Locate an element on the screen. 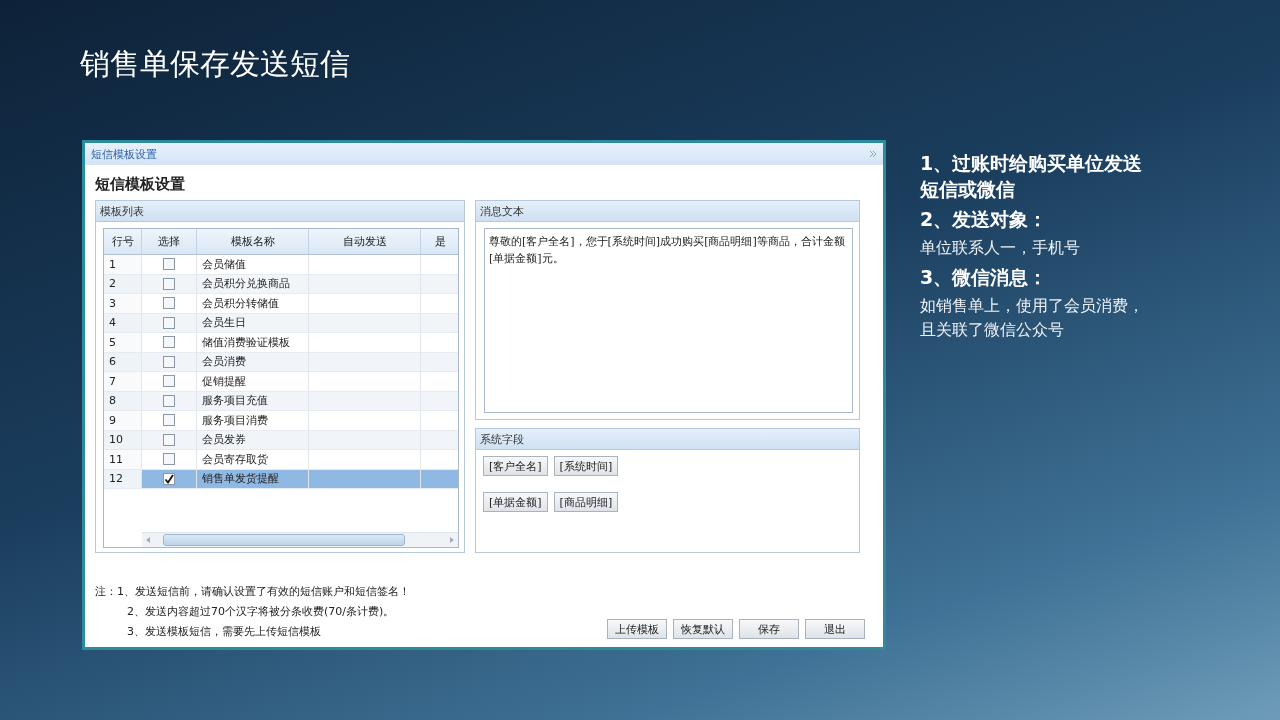  note-text: 3、发送模板短信，需要先上传短信模板 is located at coordinates (224, 631).